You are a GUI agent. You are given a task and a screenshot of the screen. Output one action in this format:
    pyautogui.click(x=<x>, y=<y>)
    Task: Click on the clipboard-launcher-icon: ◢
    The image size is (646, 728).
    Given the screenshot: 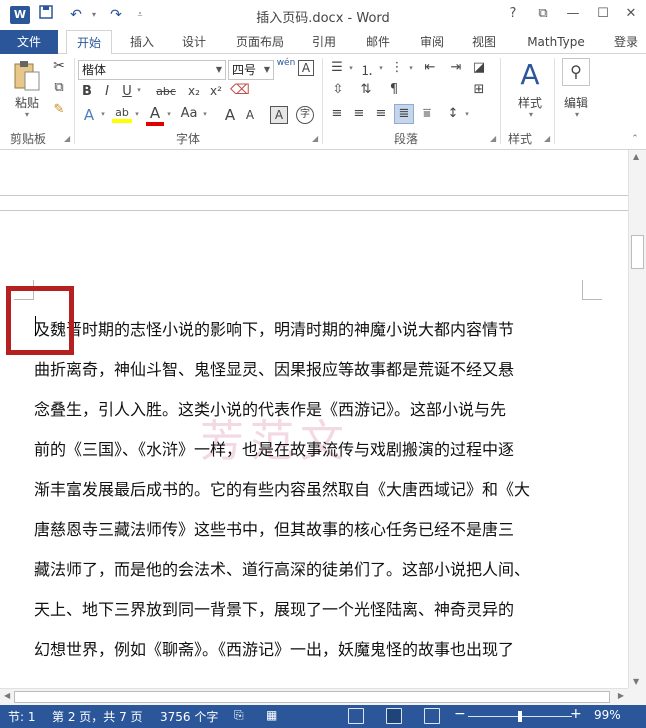 What is the action you would take?
    pyautogui.click(x=67, y=138)
    